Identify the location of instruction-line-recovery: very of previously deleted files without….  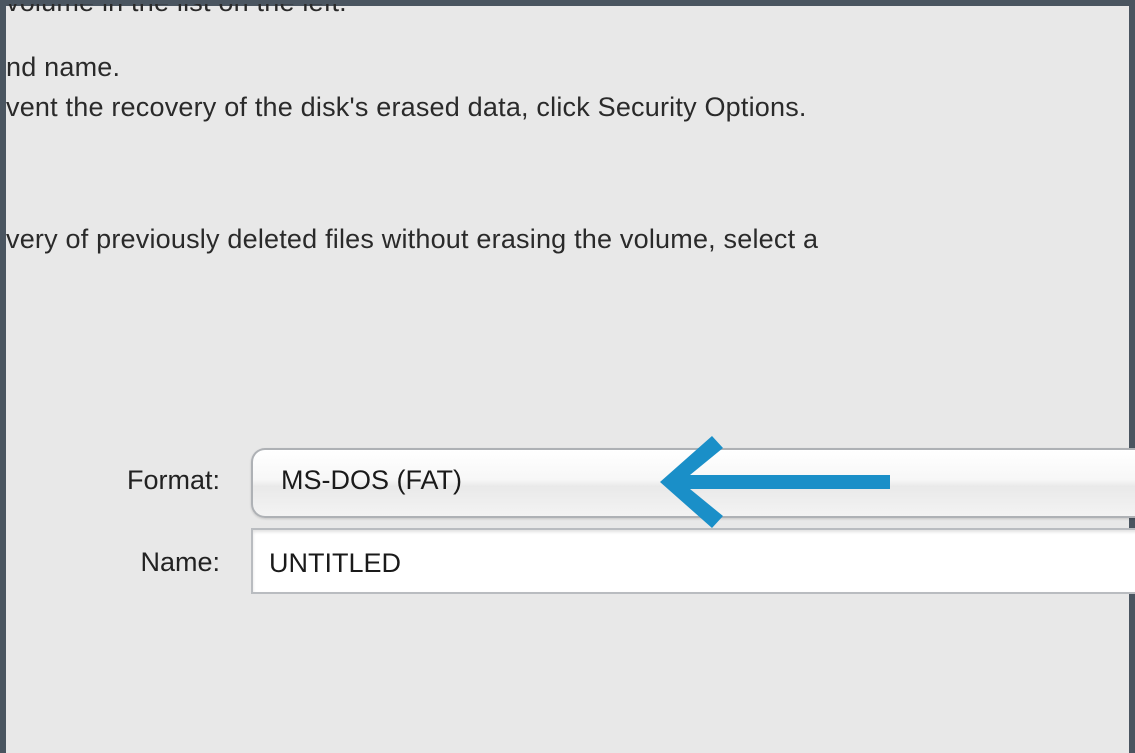
(412, 239).